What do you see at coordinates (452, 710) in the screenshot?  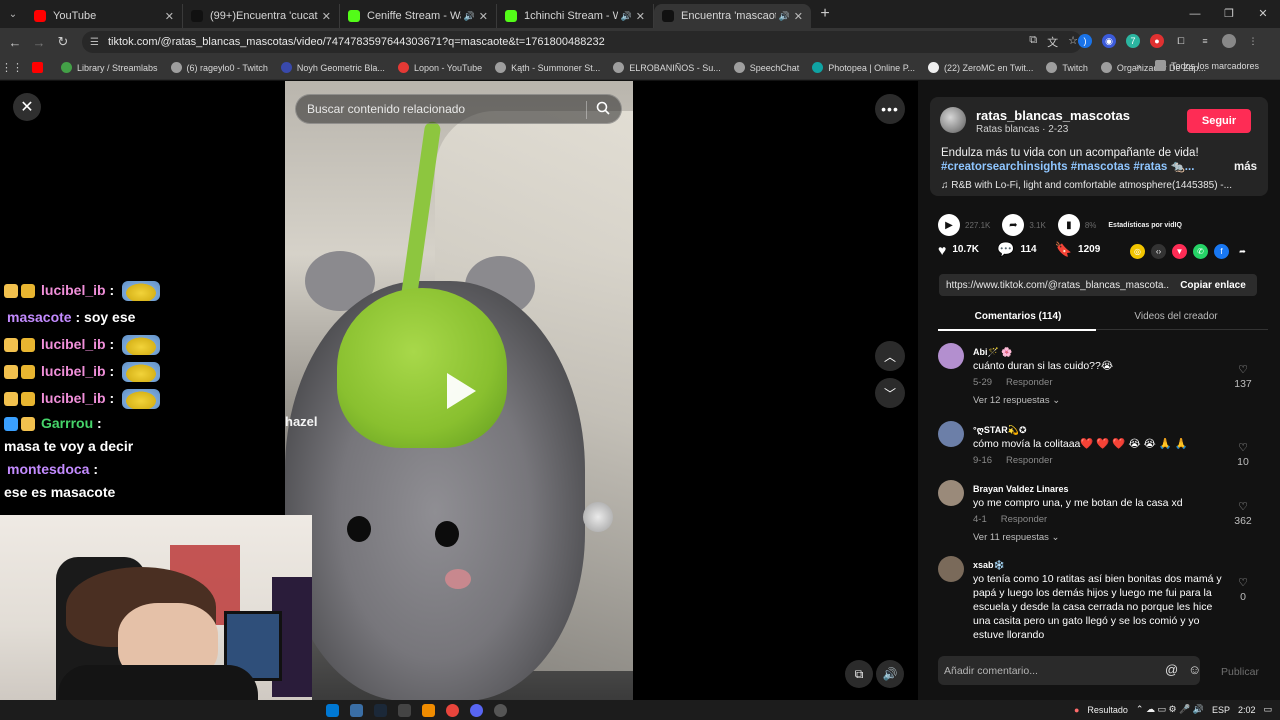 I see `chrome-icon` at bounding box center [452, 710].